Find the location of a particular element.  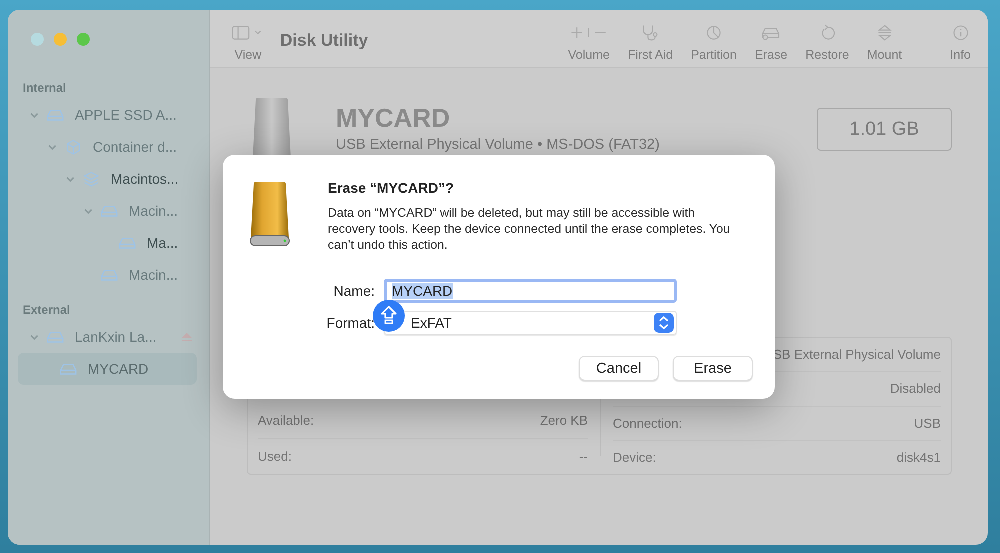

info-label: Used: is located at coordinates (275, 456).